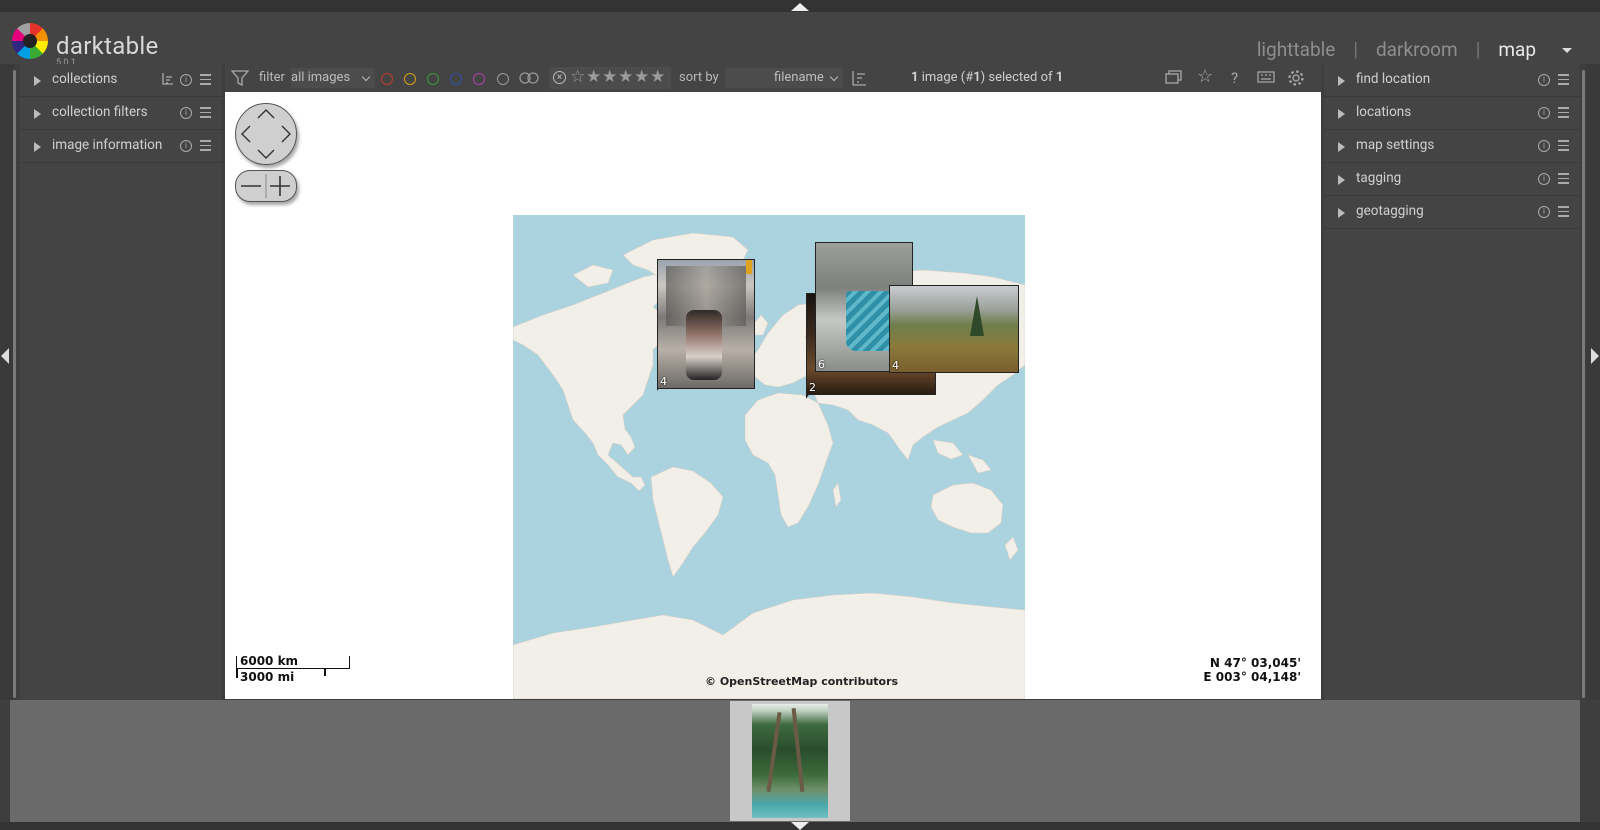  What do you see at coordinates (266, 186) in the screenshot?
I see `zoom-control` at bounding box center [266, 186].